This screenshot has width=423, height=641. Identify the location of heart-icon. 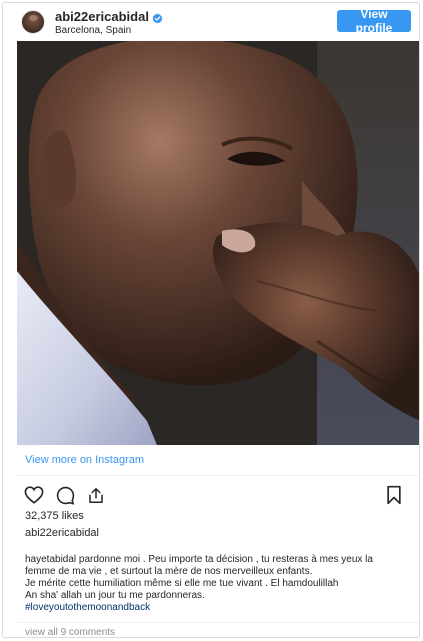
(34, 495).